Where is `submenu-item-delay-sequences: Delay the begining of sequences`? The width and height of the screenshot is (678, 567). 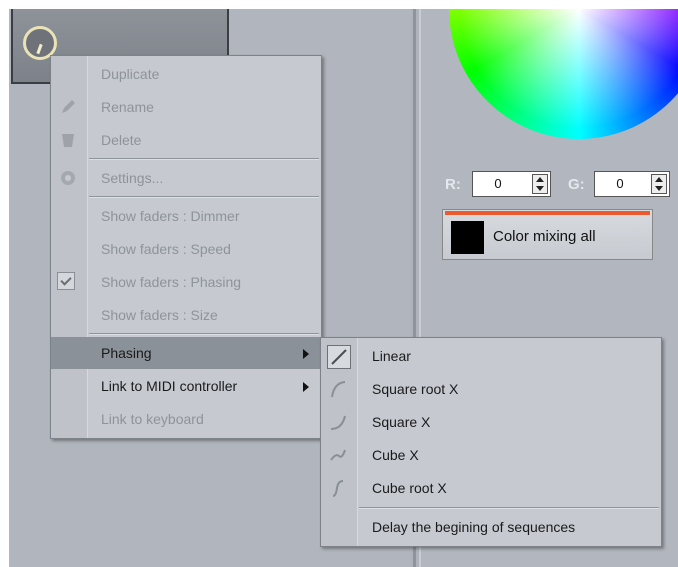
submenu-item-delay-sequences: Delay the begining of sequences is located at coordinates (491, 527).